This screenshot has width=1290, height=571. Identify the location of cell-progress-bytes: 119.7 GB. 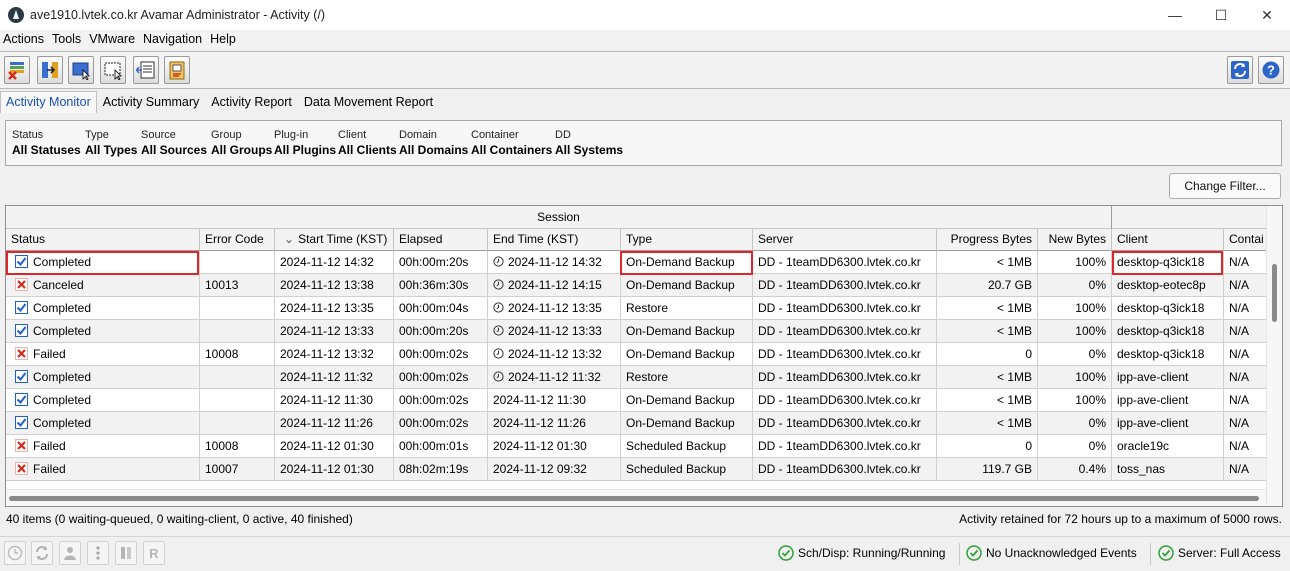
(987, 469).